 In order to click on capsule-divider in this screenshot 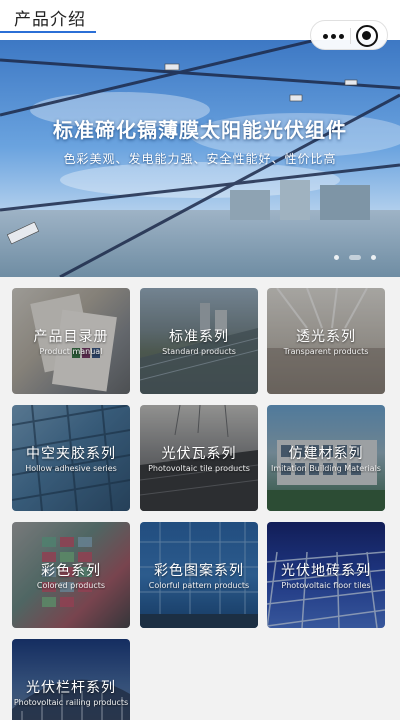, I will do `click(350, 36)`.